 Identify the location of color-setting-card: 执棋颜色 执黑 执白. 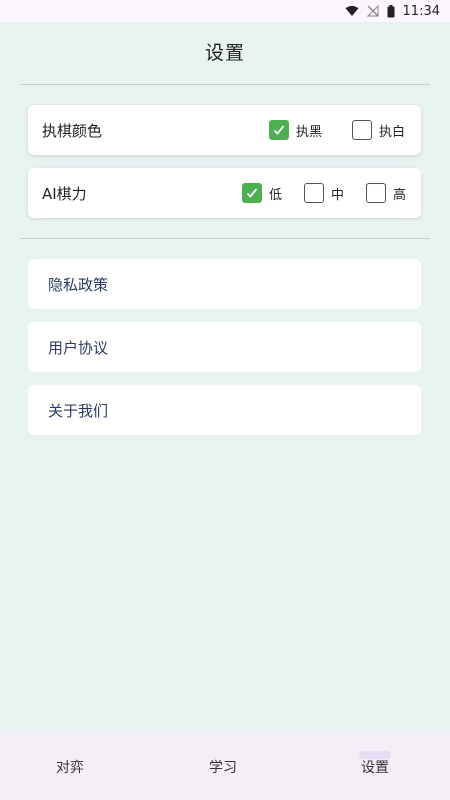
(224, 130).